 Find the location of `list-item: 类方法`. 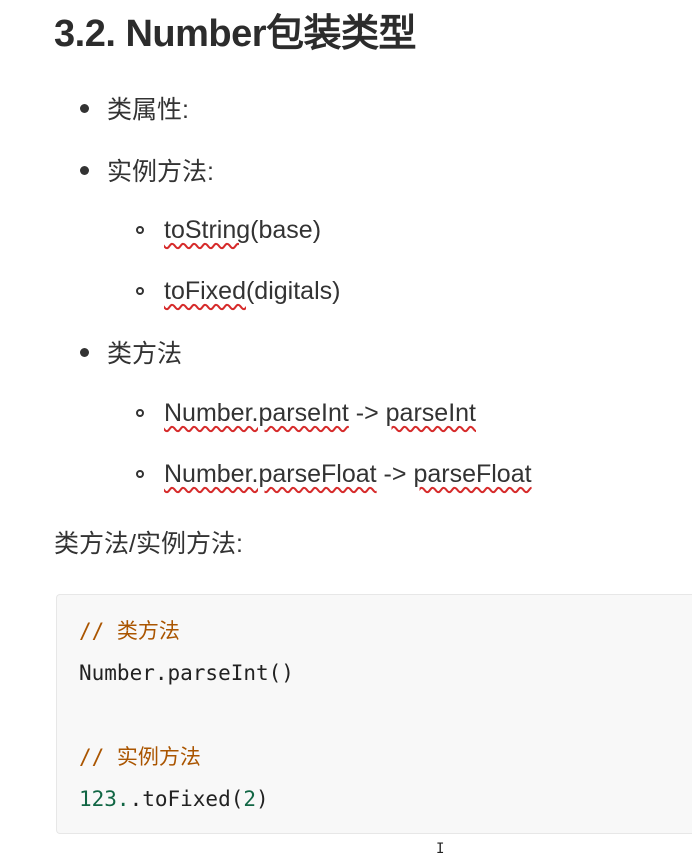

list-item: 类方法 is located at coordinates (131, 352).